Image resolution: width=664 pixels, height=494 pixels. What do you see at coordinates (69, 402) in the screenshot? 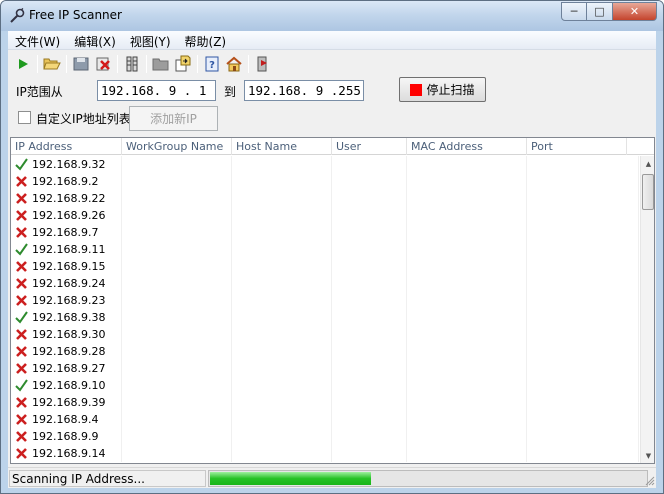
I see `ip-address-text: 192.168.9.39` at bounding box center [69, 402].